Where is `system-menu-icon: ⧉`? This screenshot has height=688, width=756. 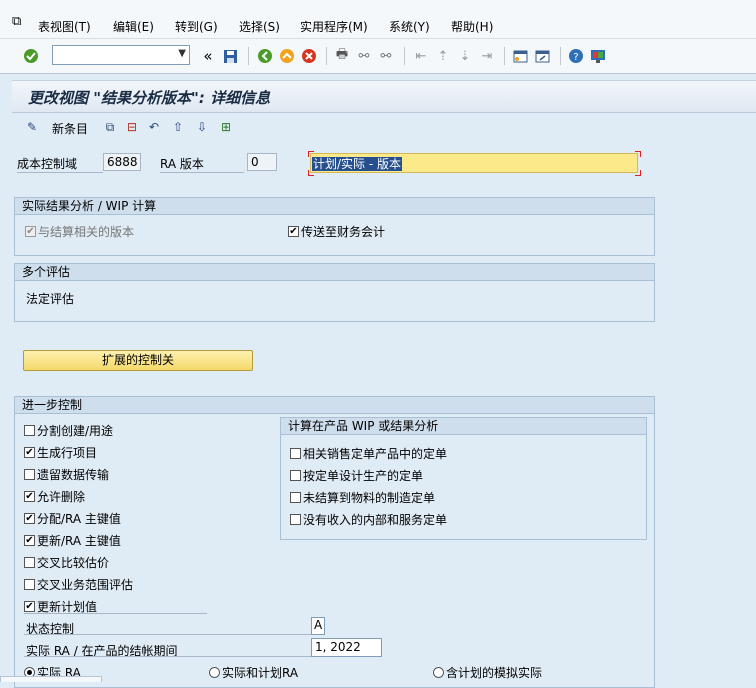 system-menu-icon: ⧉ is located at coordinates (16, 21).